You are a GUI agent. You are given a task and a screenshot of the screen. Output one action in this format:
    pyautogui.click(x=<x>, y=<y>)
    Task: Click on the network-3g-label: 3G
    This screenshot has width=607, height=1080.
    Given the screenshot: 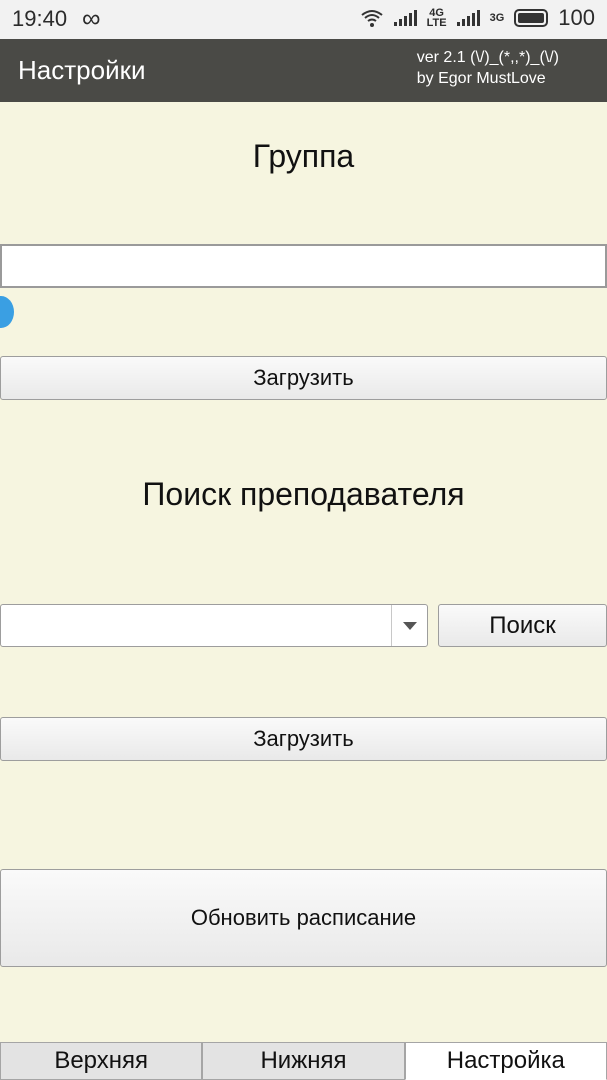 What is the action you would take?
    pyautogui.click(x=497, y=18)
    